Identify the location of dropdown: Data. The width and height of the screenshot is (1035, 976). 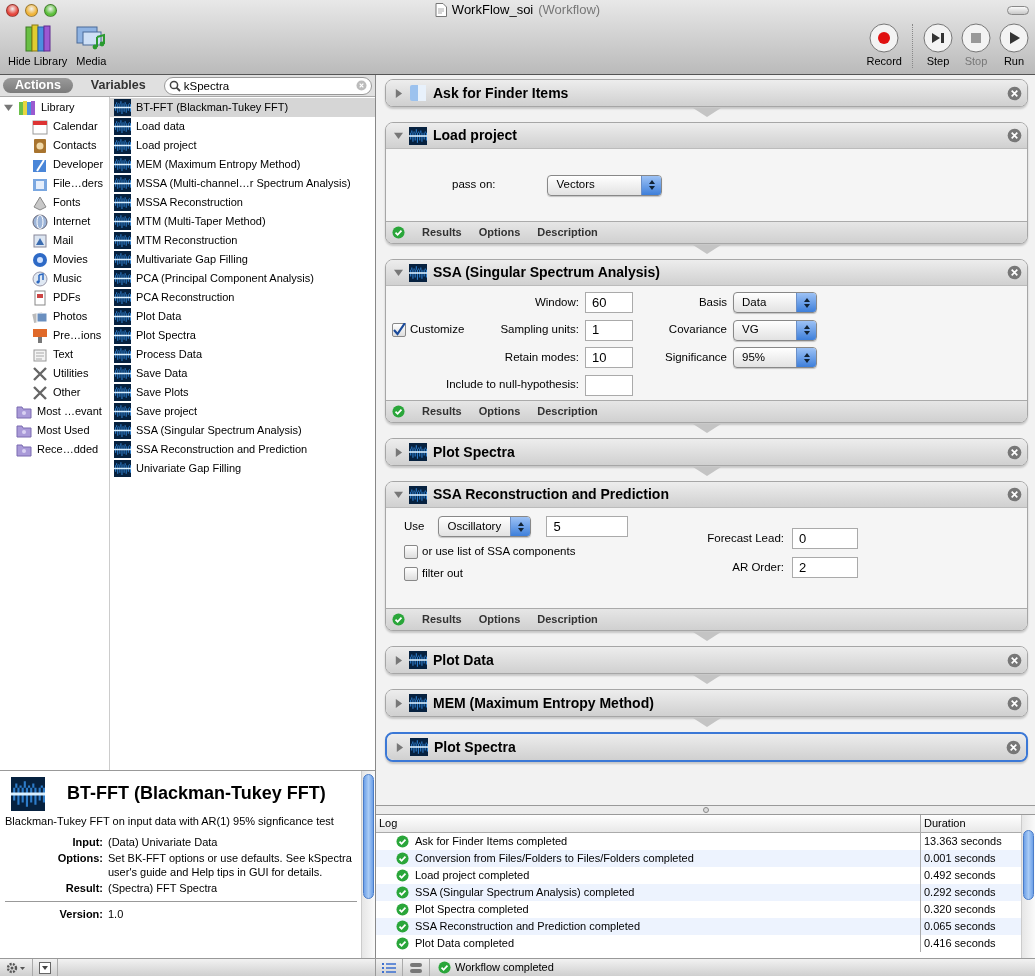
(775, 303).